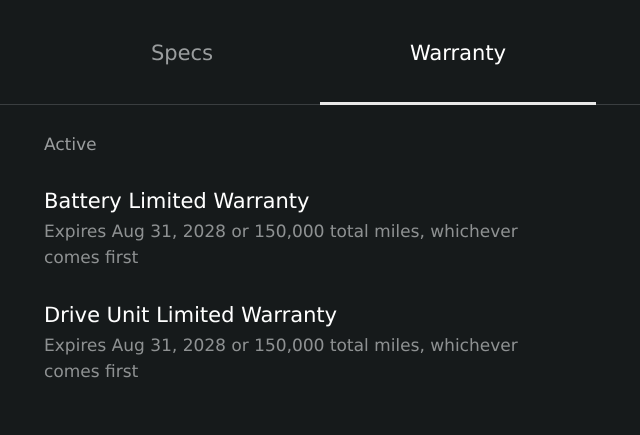  Describe the element at coordinates (71, 145) in the screenshot. I see `section-heading: Active` at that location.